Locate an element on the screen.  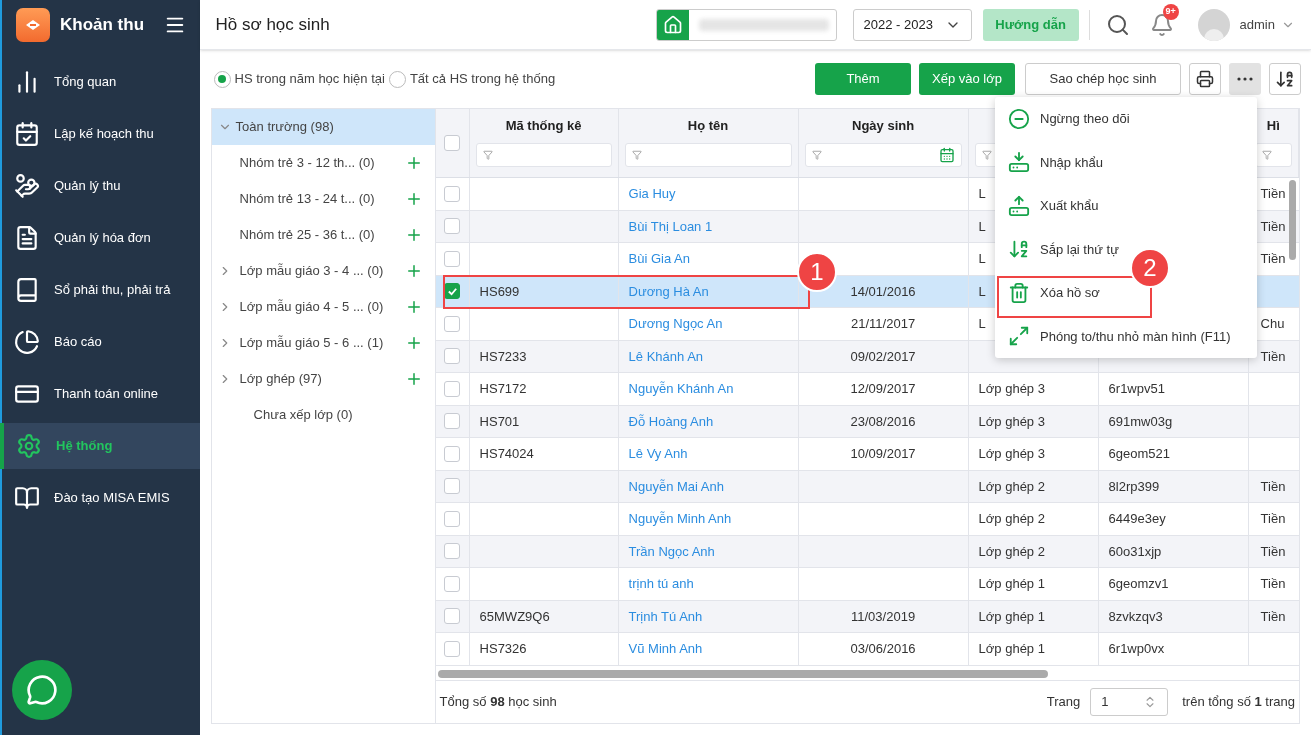
app-name: Khoản thu is located at coordinates (103, 25).